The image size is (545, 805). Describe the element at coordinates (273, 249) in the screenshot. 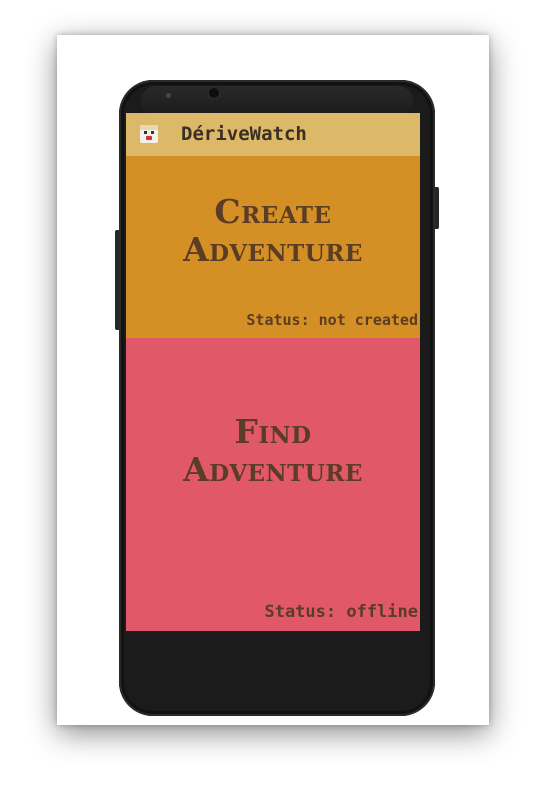

I see `create-heading-line2: Adventure` at that location.